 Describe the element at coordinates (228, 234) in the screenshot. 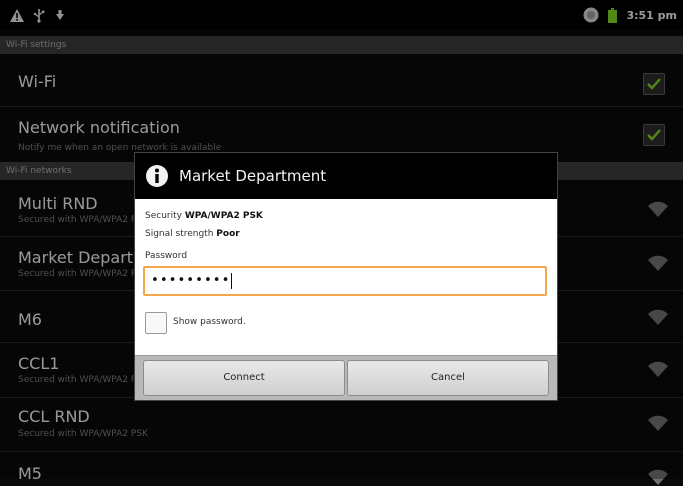

I see `signal-value: Poor` at that location.